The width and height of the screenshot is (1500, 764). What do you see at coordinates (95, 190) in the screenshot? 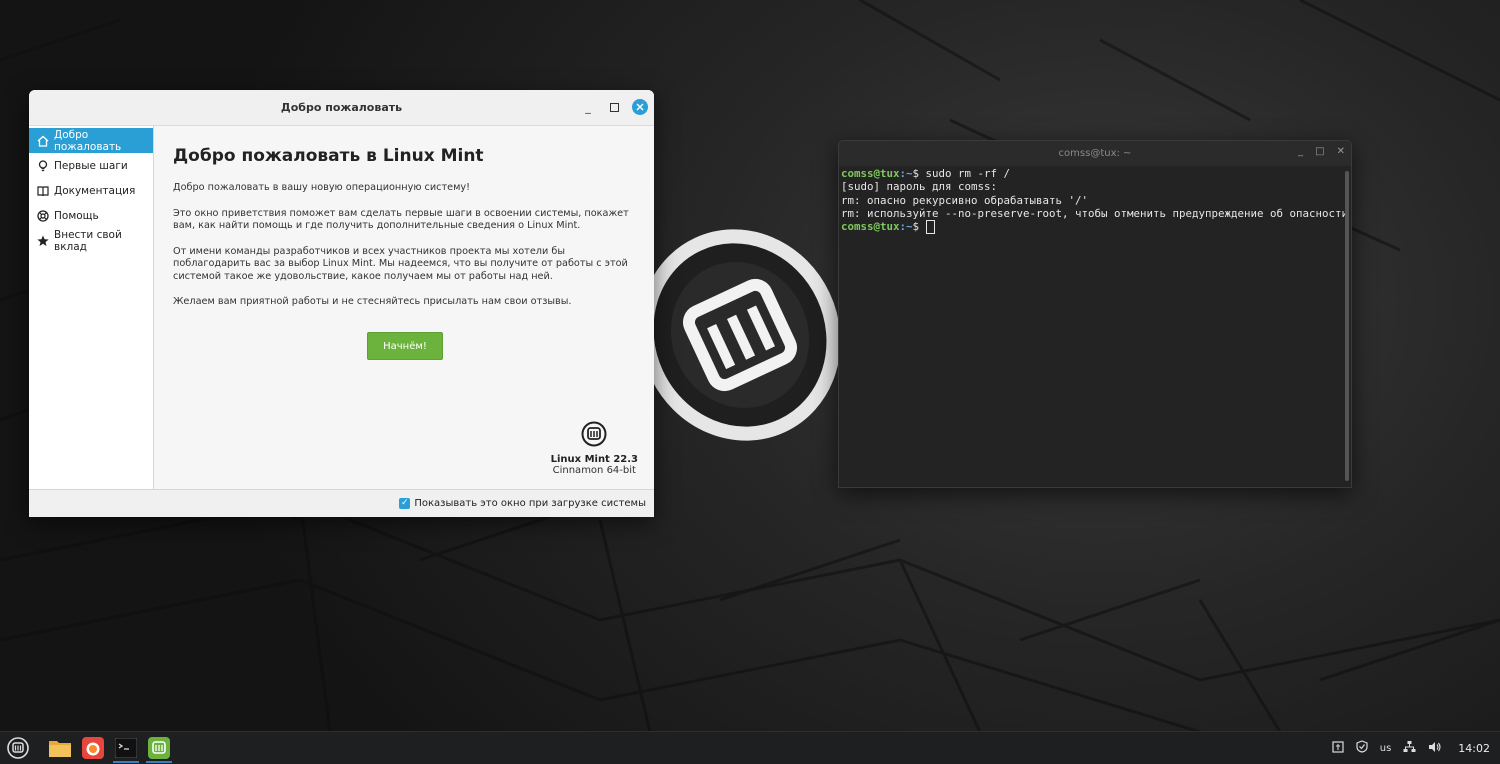
I see `sidebar-item-label: Документация` at bounding box center [95, 190].